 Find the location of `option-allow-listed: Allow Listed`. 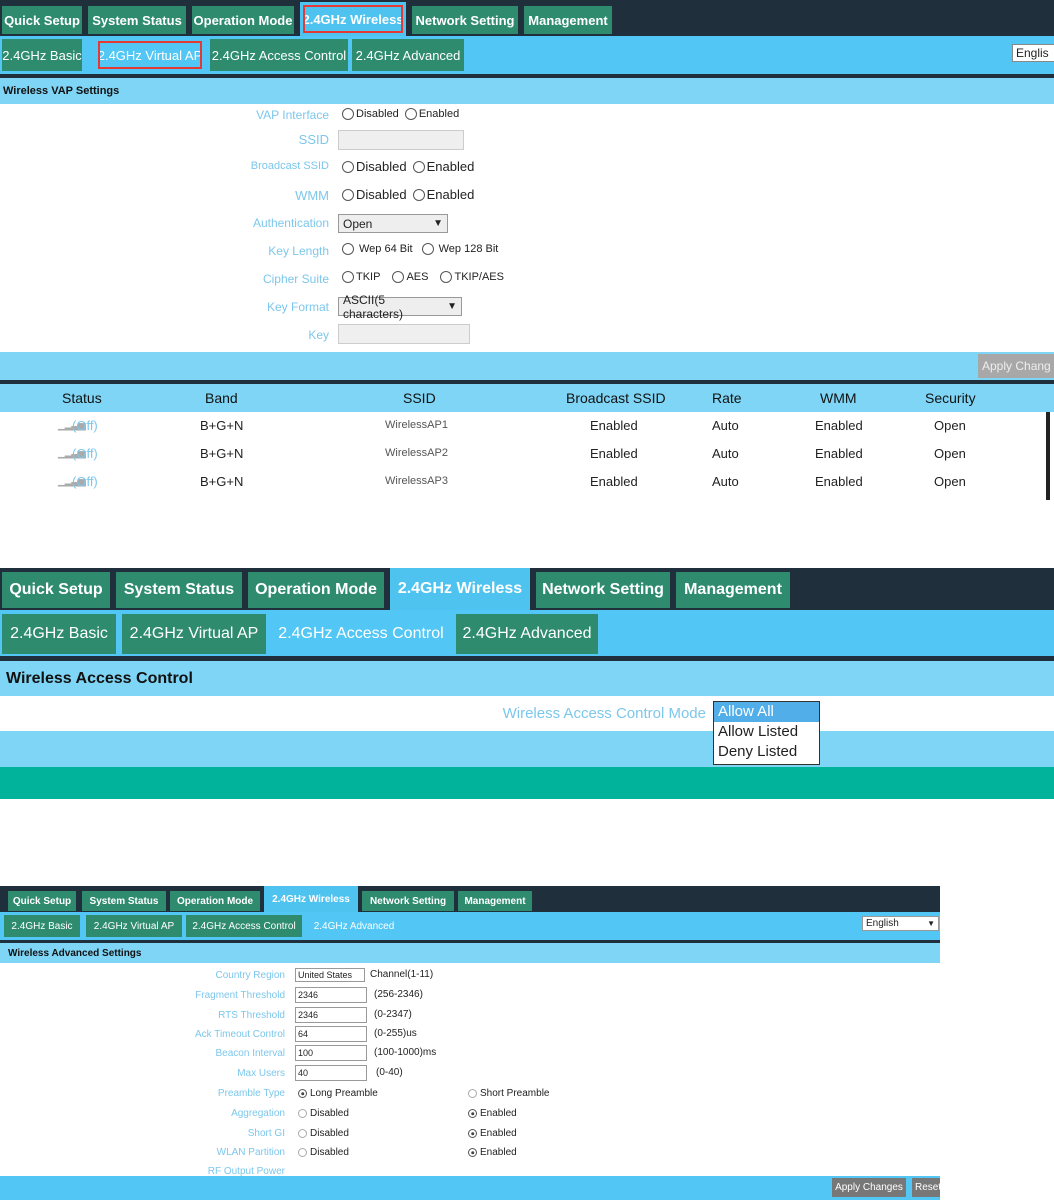

option-allow-listed: Allow Listed is located at coordinates (766, 732).